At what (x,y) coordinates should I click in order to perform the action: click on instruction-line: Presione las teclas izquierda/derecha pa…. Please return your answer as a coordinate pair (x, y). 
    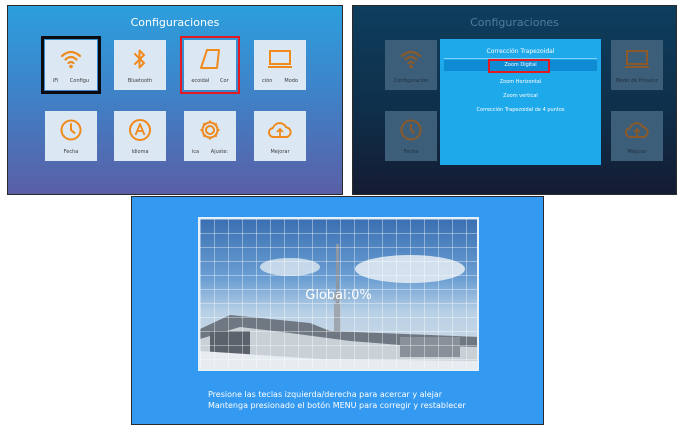
    Looking at the image, I should click on (325, 394).